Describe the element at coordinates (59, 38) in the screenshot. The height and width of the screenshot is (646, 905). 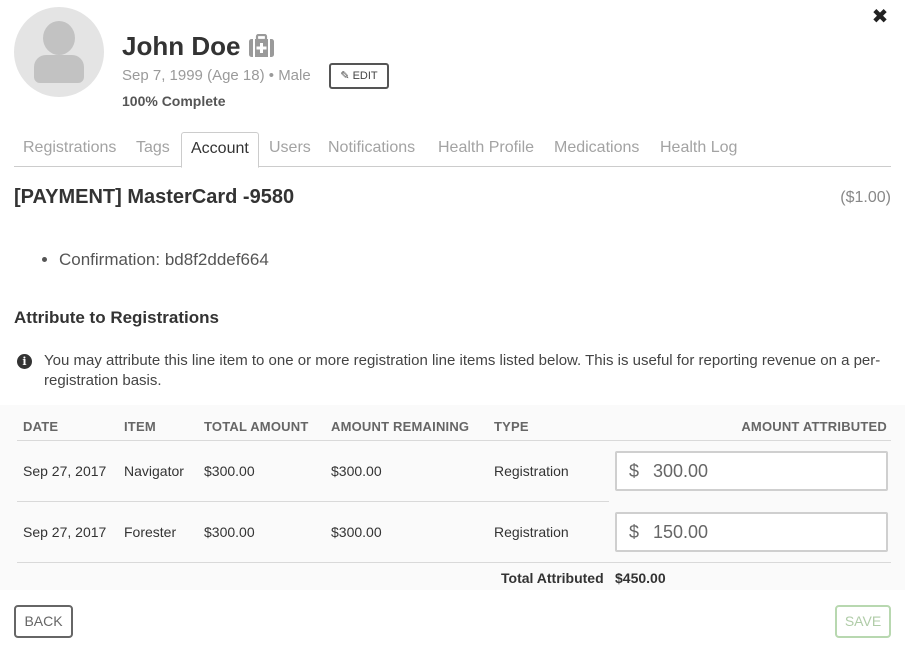
I see `avatar-head` at that location.